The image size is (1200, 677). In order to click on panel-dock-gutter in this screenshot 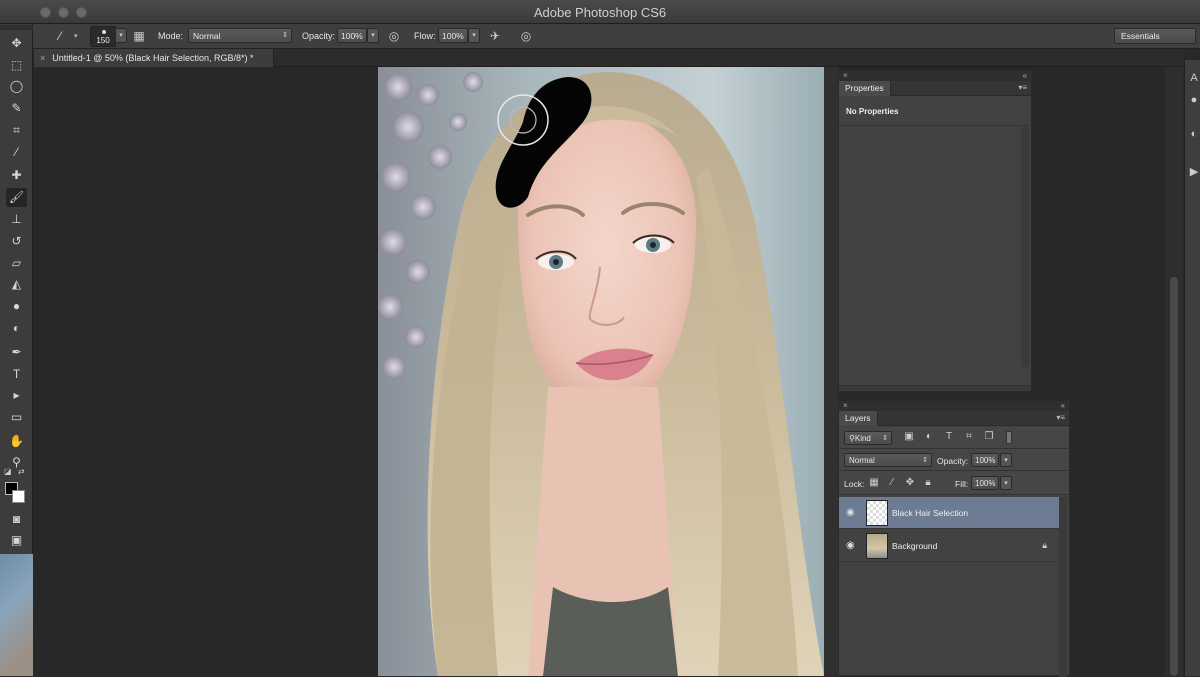, I will do `click(831, 371)`.